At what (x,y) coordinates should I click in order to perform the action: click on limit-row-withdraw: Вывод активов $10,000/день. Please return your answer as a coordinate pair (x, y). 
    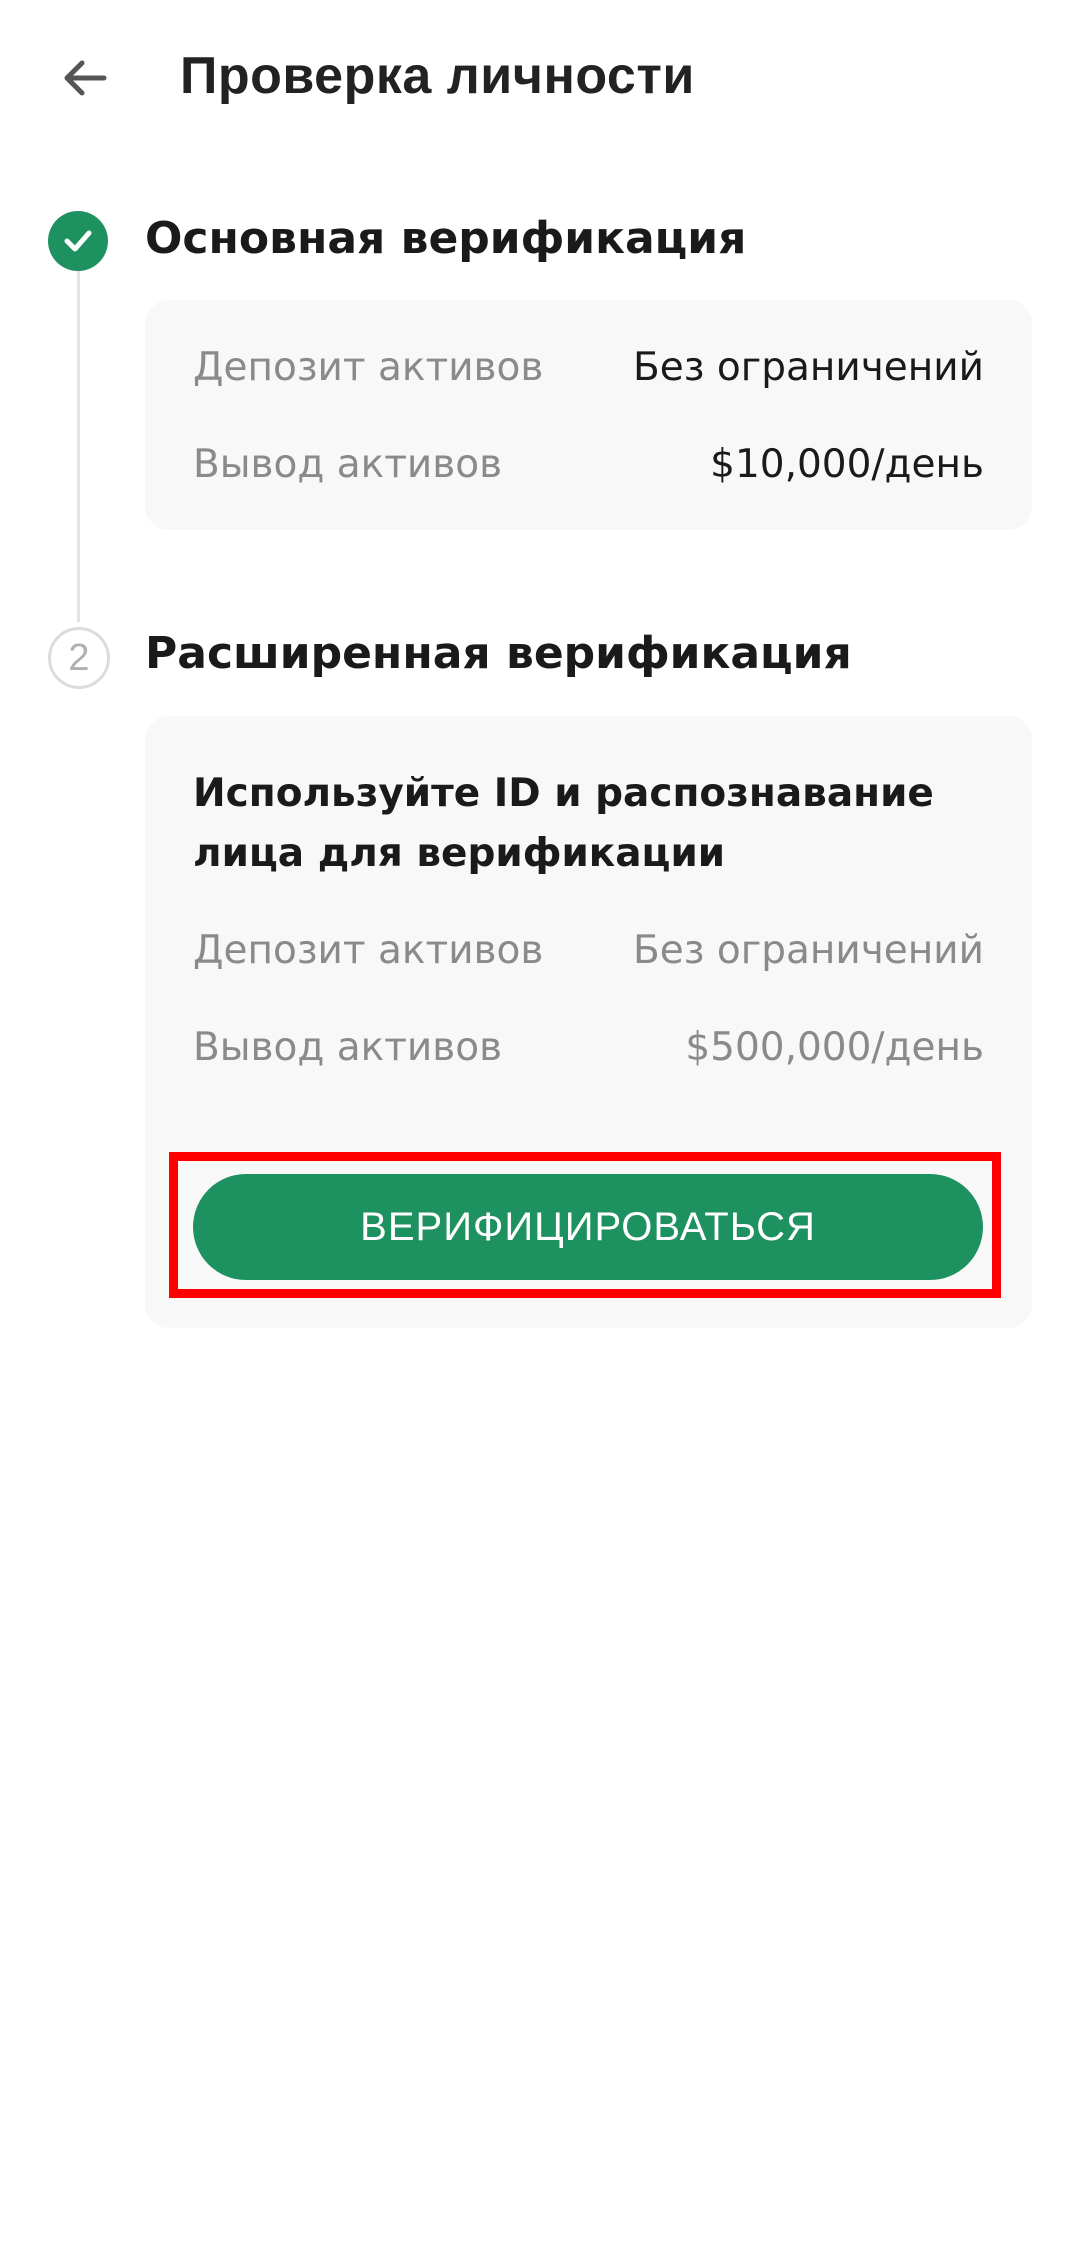
    Looking at the image, I should click on (588, 464).